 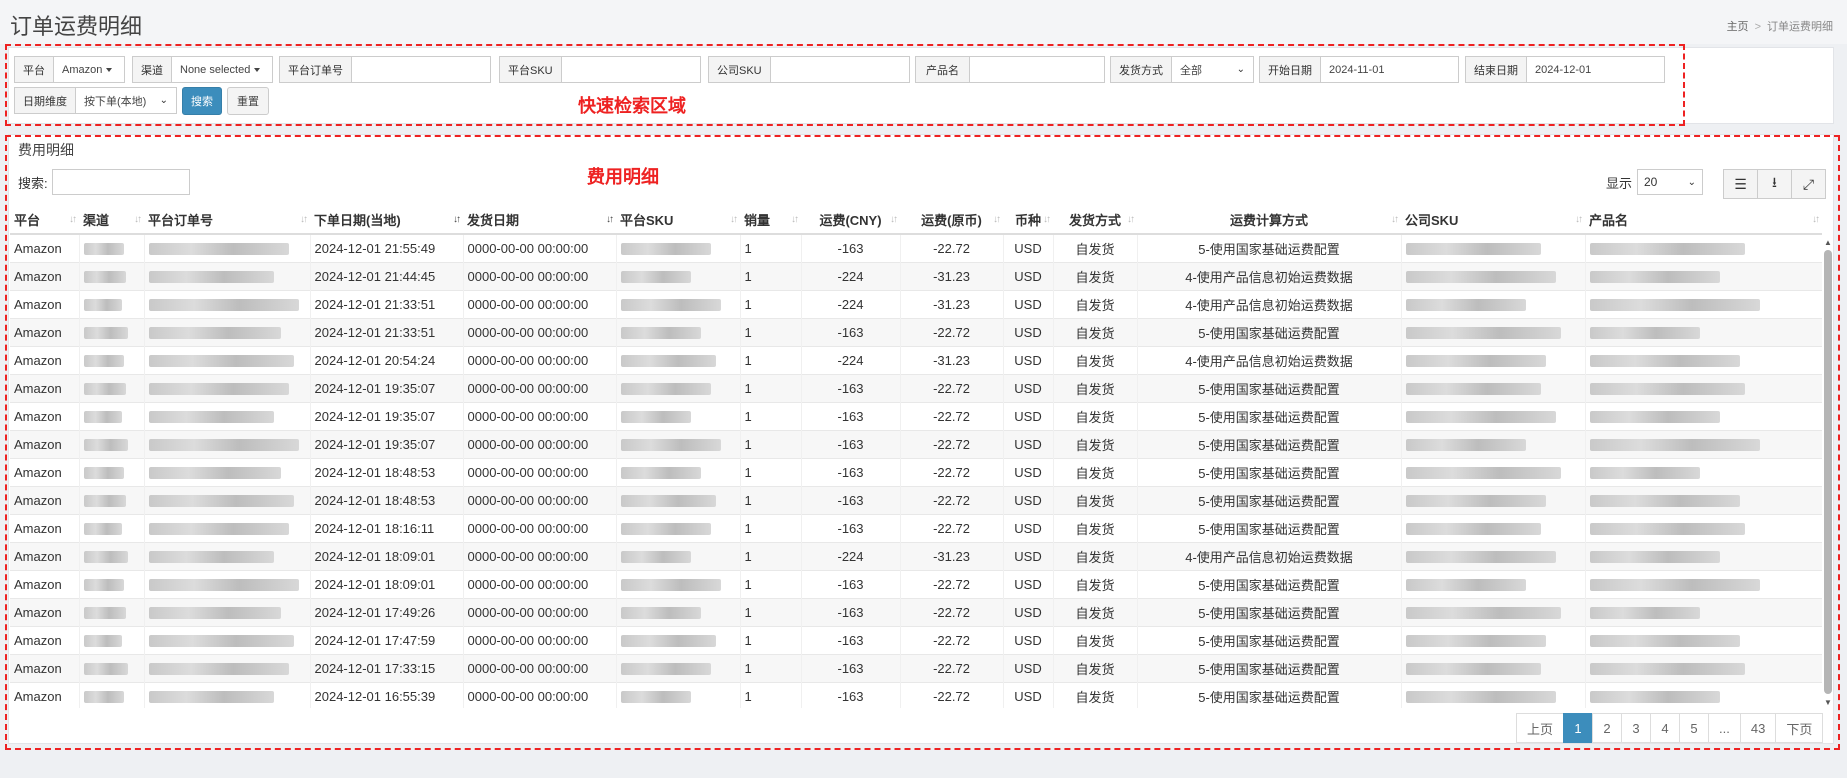 I want to click on detail-area-label: 费用明细, so click(x=623, y=177).